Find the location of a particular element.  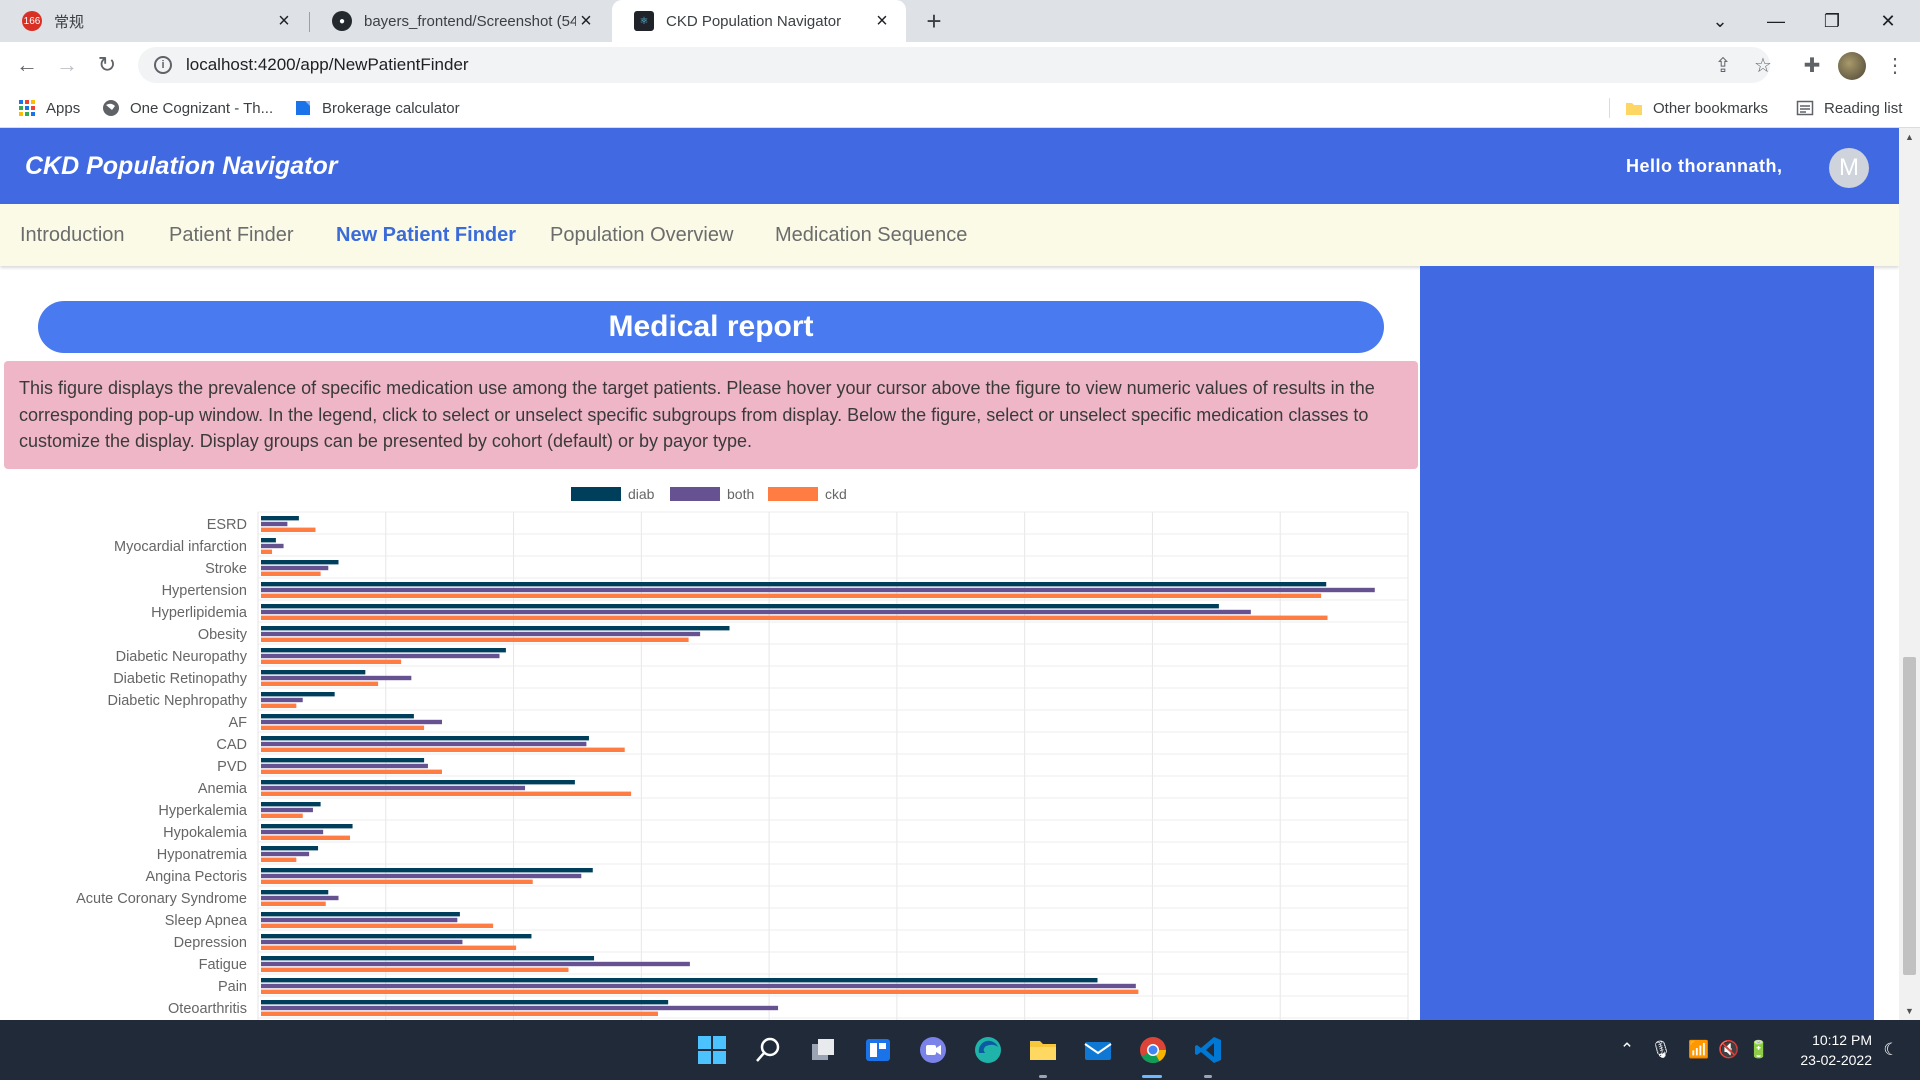

teams-chat-icon is located at coordinates (933, 1050).